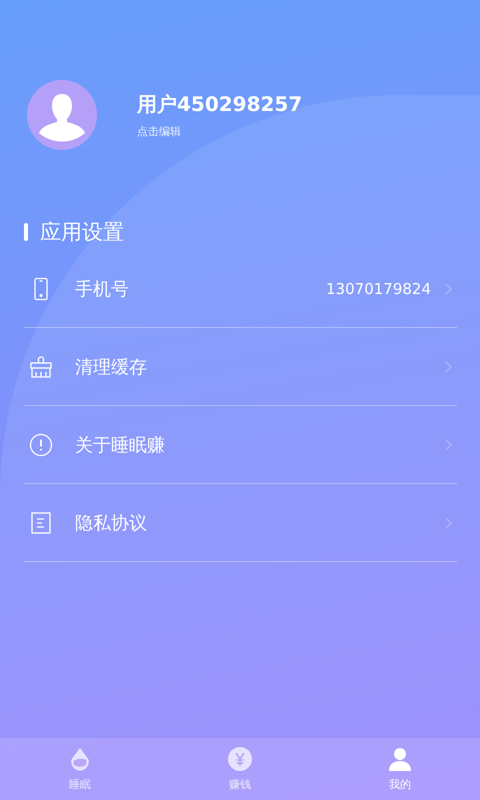 This screenshot has height=800, width=480. What do you see at coordinates (400, 758) in the screenshot?
I see `person-icon` at bounding box center [400, 758].